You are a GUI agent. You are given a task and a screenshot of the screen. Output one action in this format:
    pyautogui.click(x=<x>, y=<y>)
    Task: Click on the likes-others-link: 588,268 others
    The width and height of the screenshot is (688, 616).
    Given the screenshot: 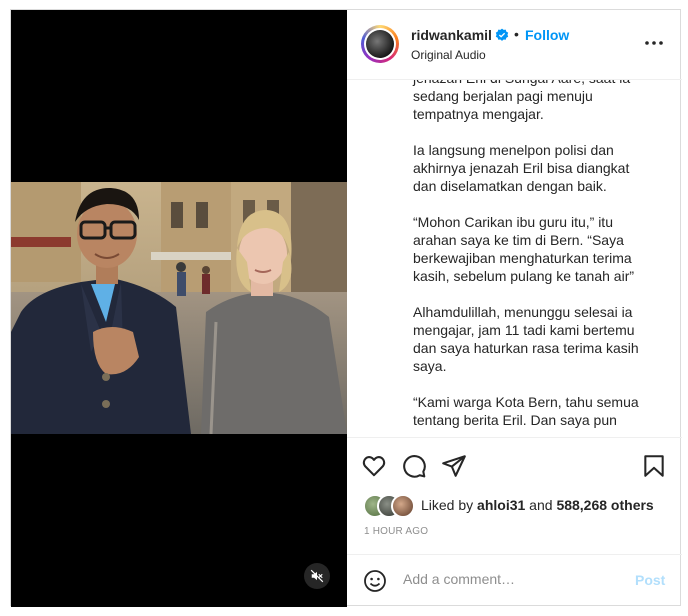 What is the action you would take?
    pyautogui.click(x=604, y=505)
    